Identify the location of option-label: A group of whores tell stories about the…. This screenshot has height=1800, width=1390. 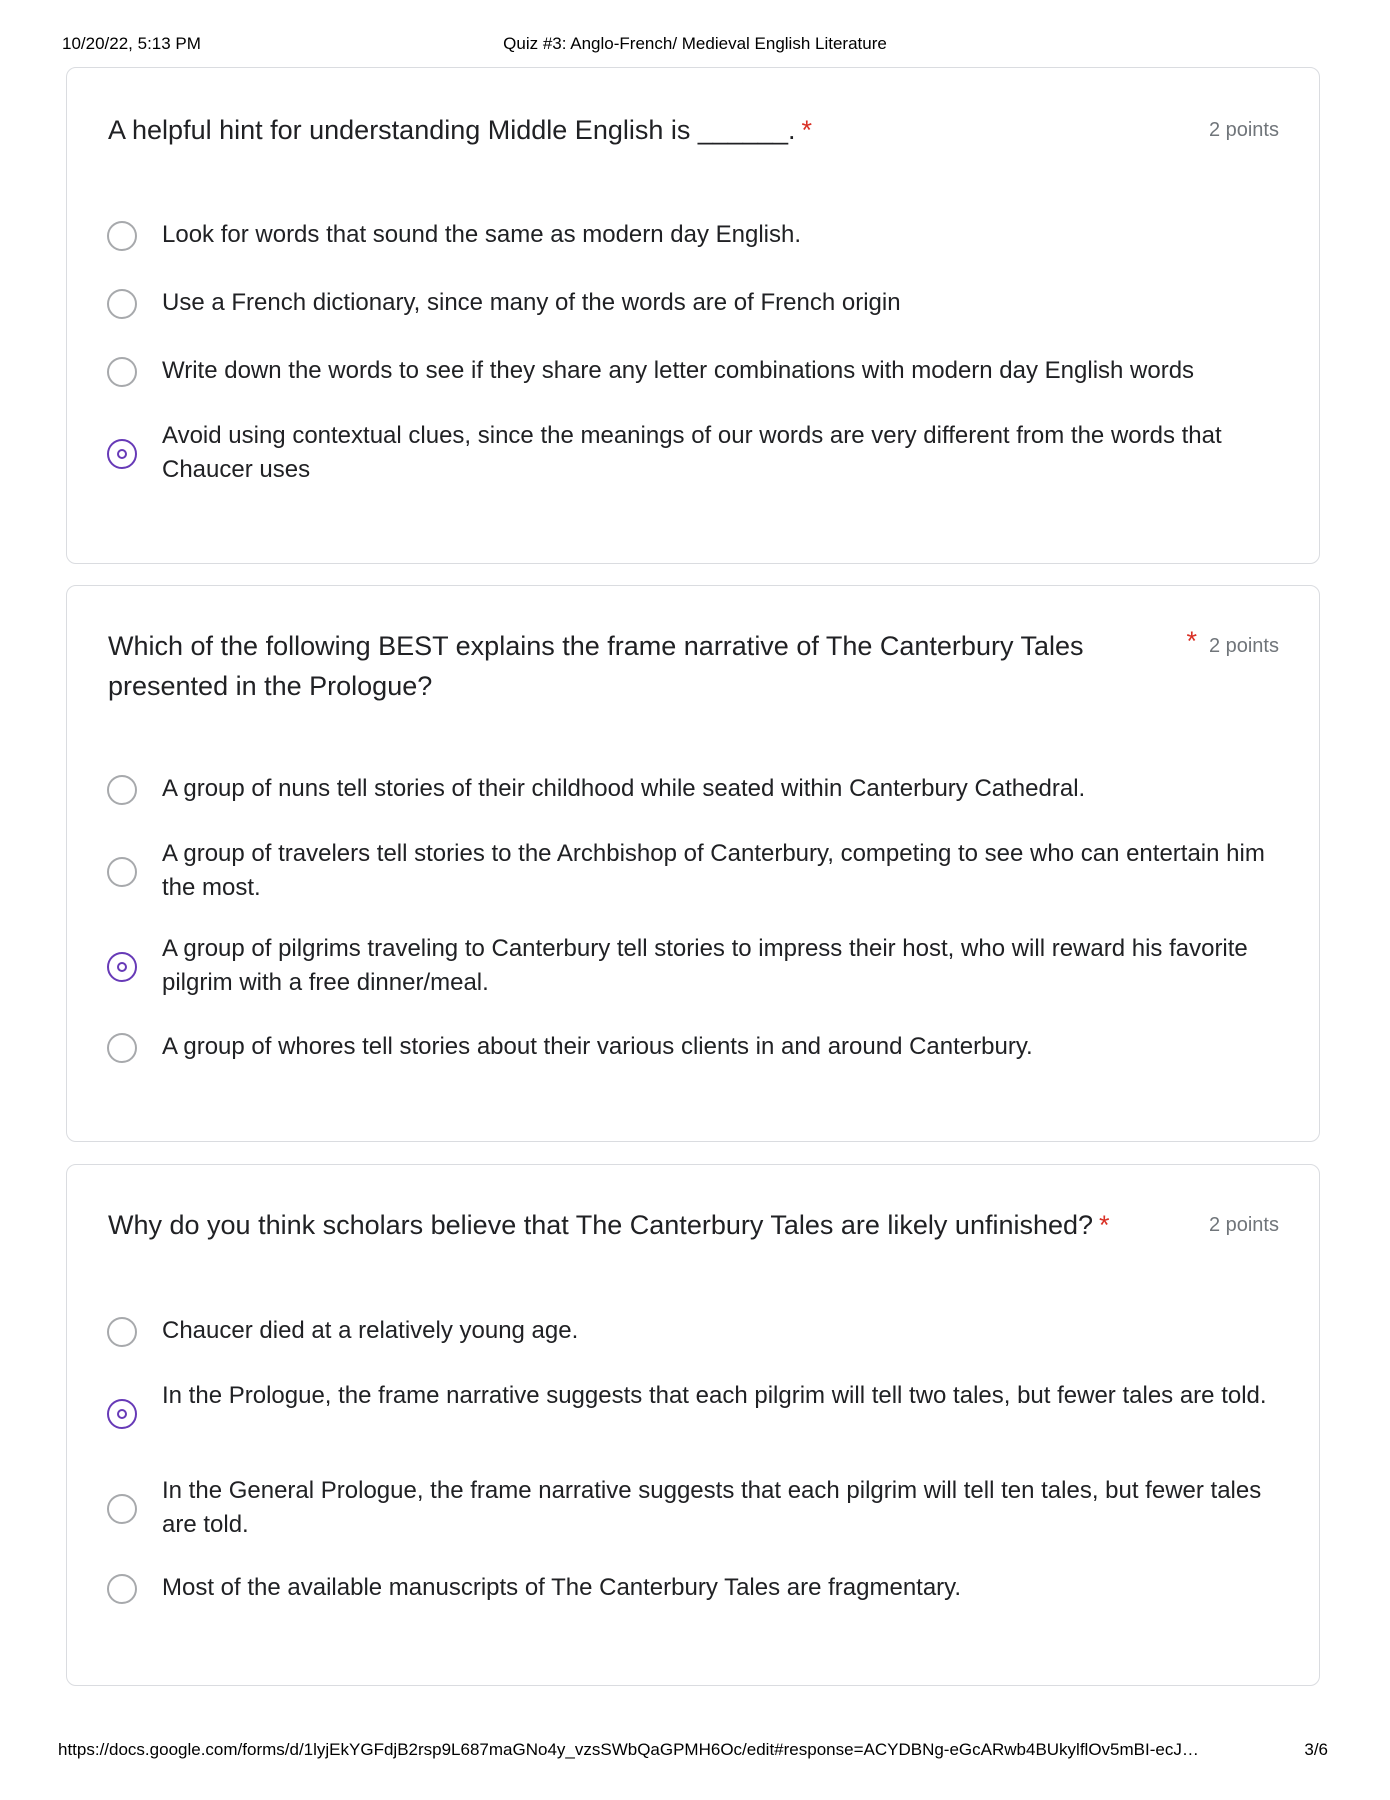
(597, 1046).